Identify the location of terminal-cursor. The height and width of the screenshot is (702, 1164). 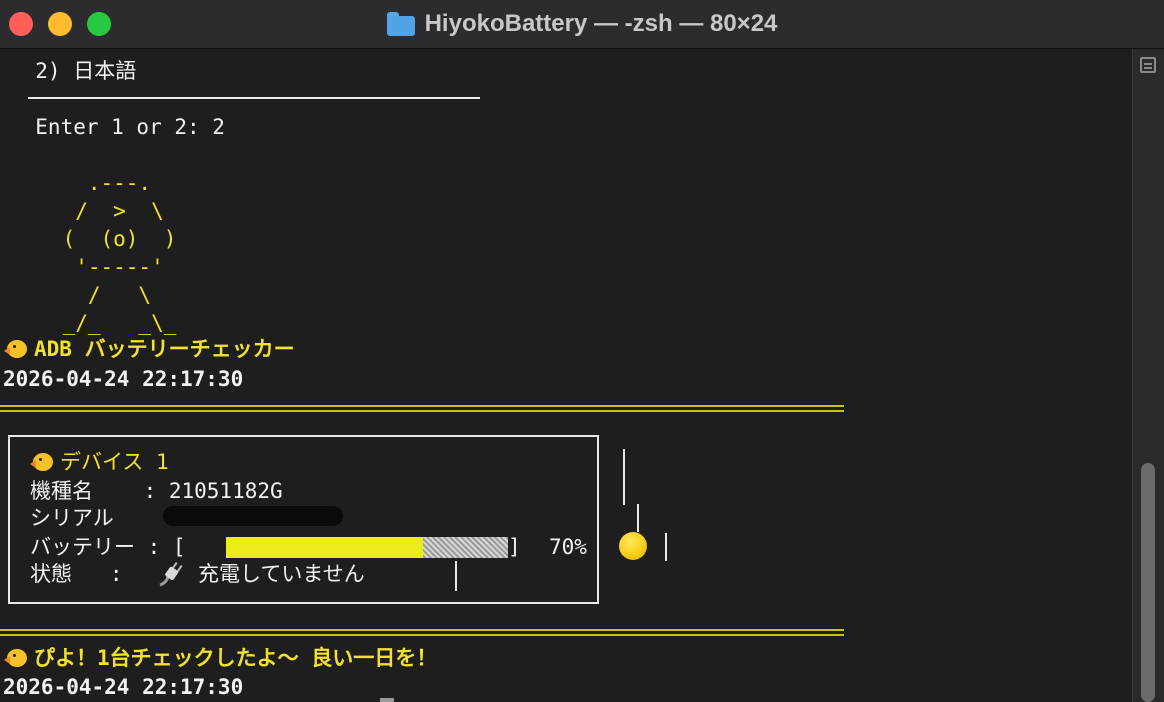
(387, 700).